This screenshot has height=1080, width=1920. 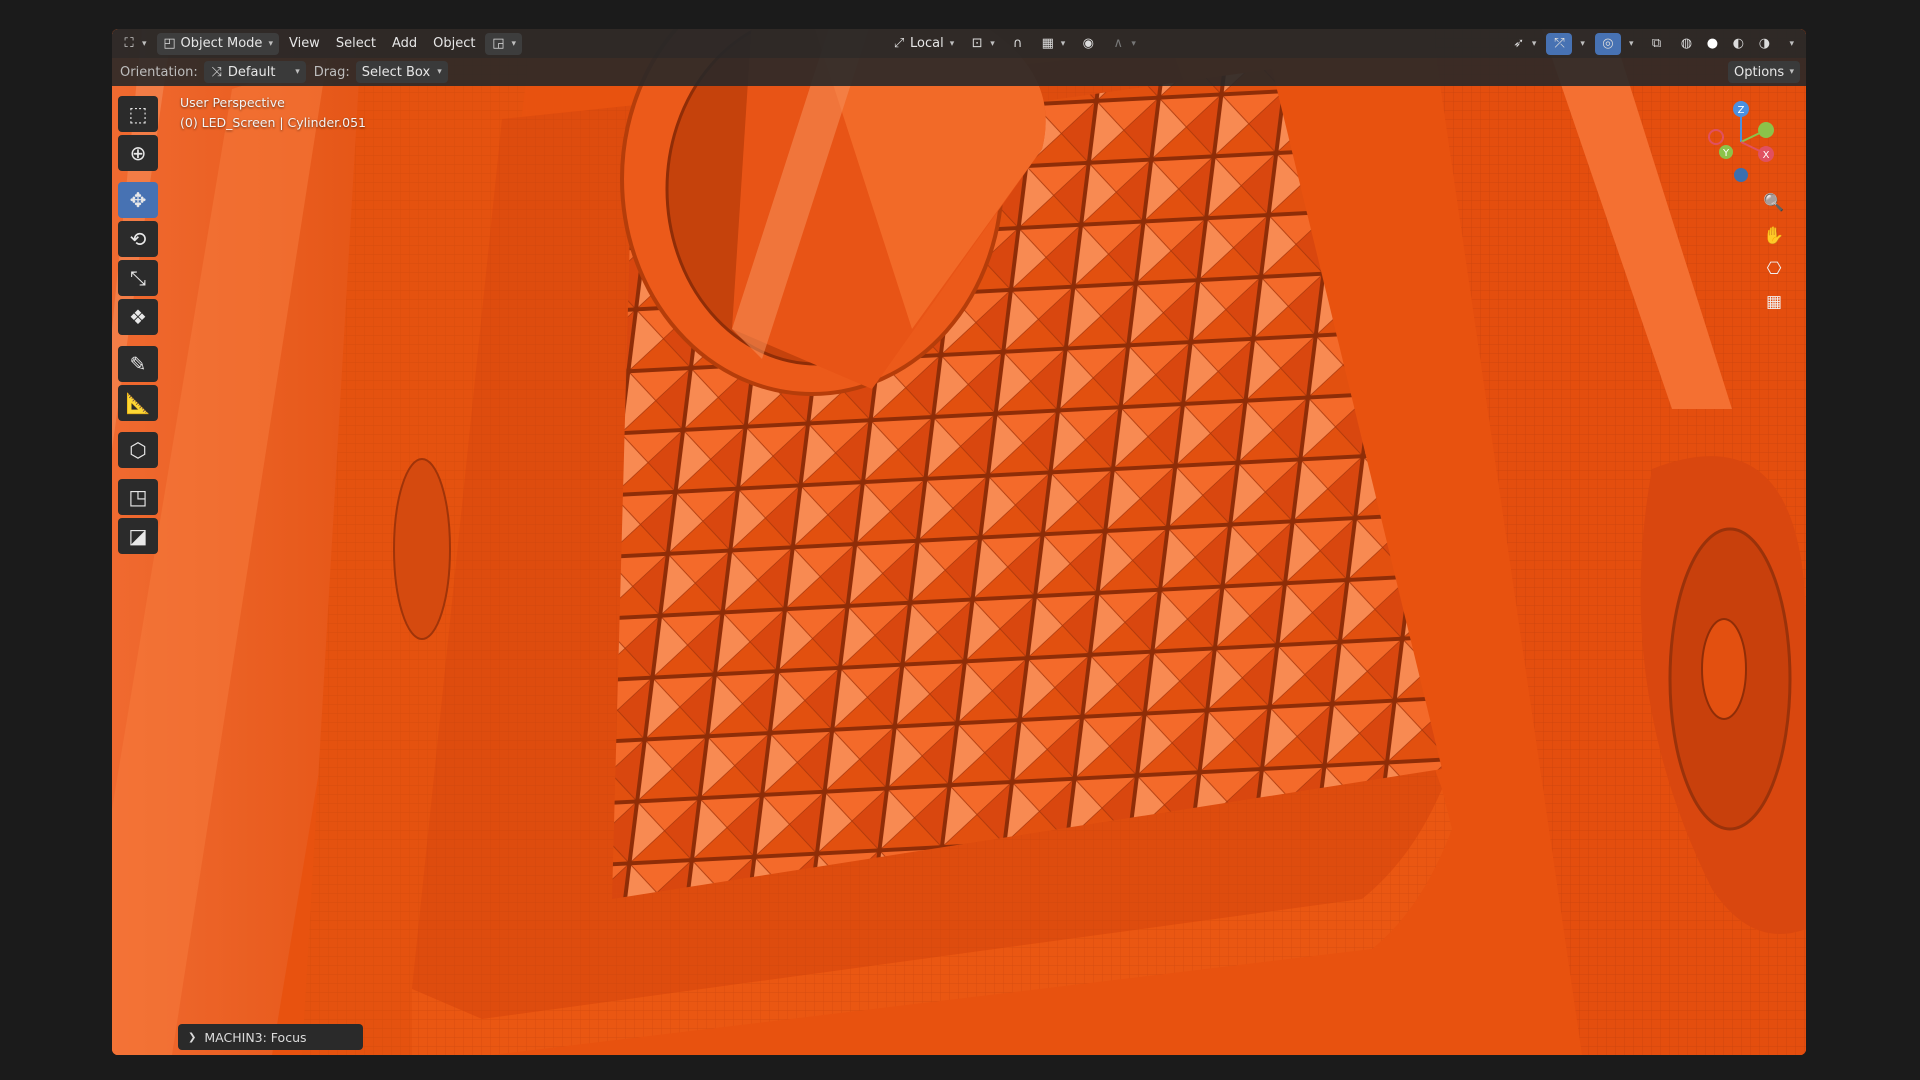 What do you see at coordinates (977, 43) in the screenshot?
I see `pivot-icon: ⊡` at bounding box center [977, 43].